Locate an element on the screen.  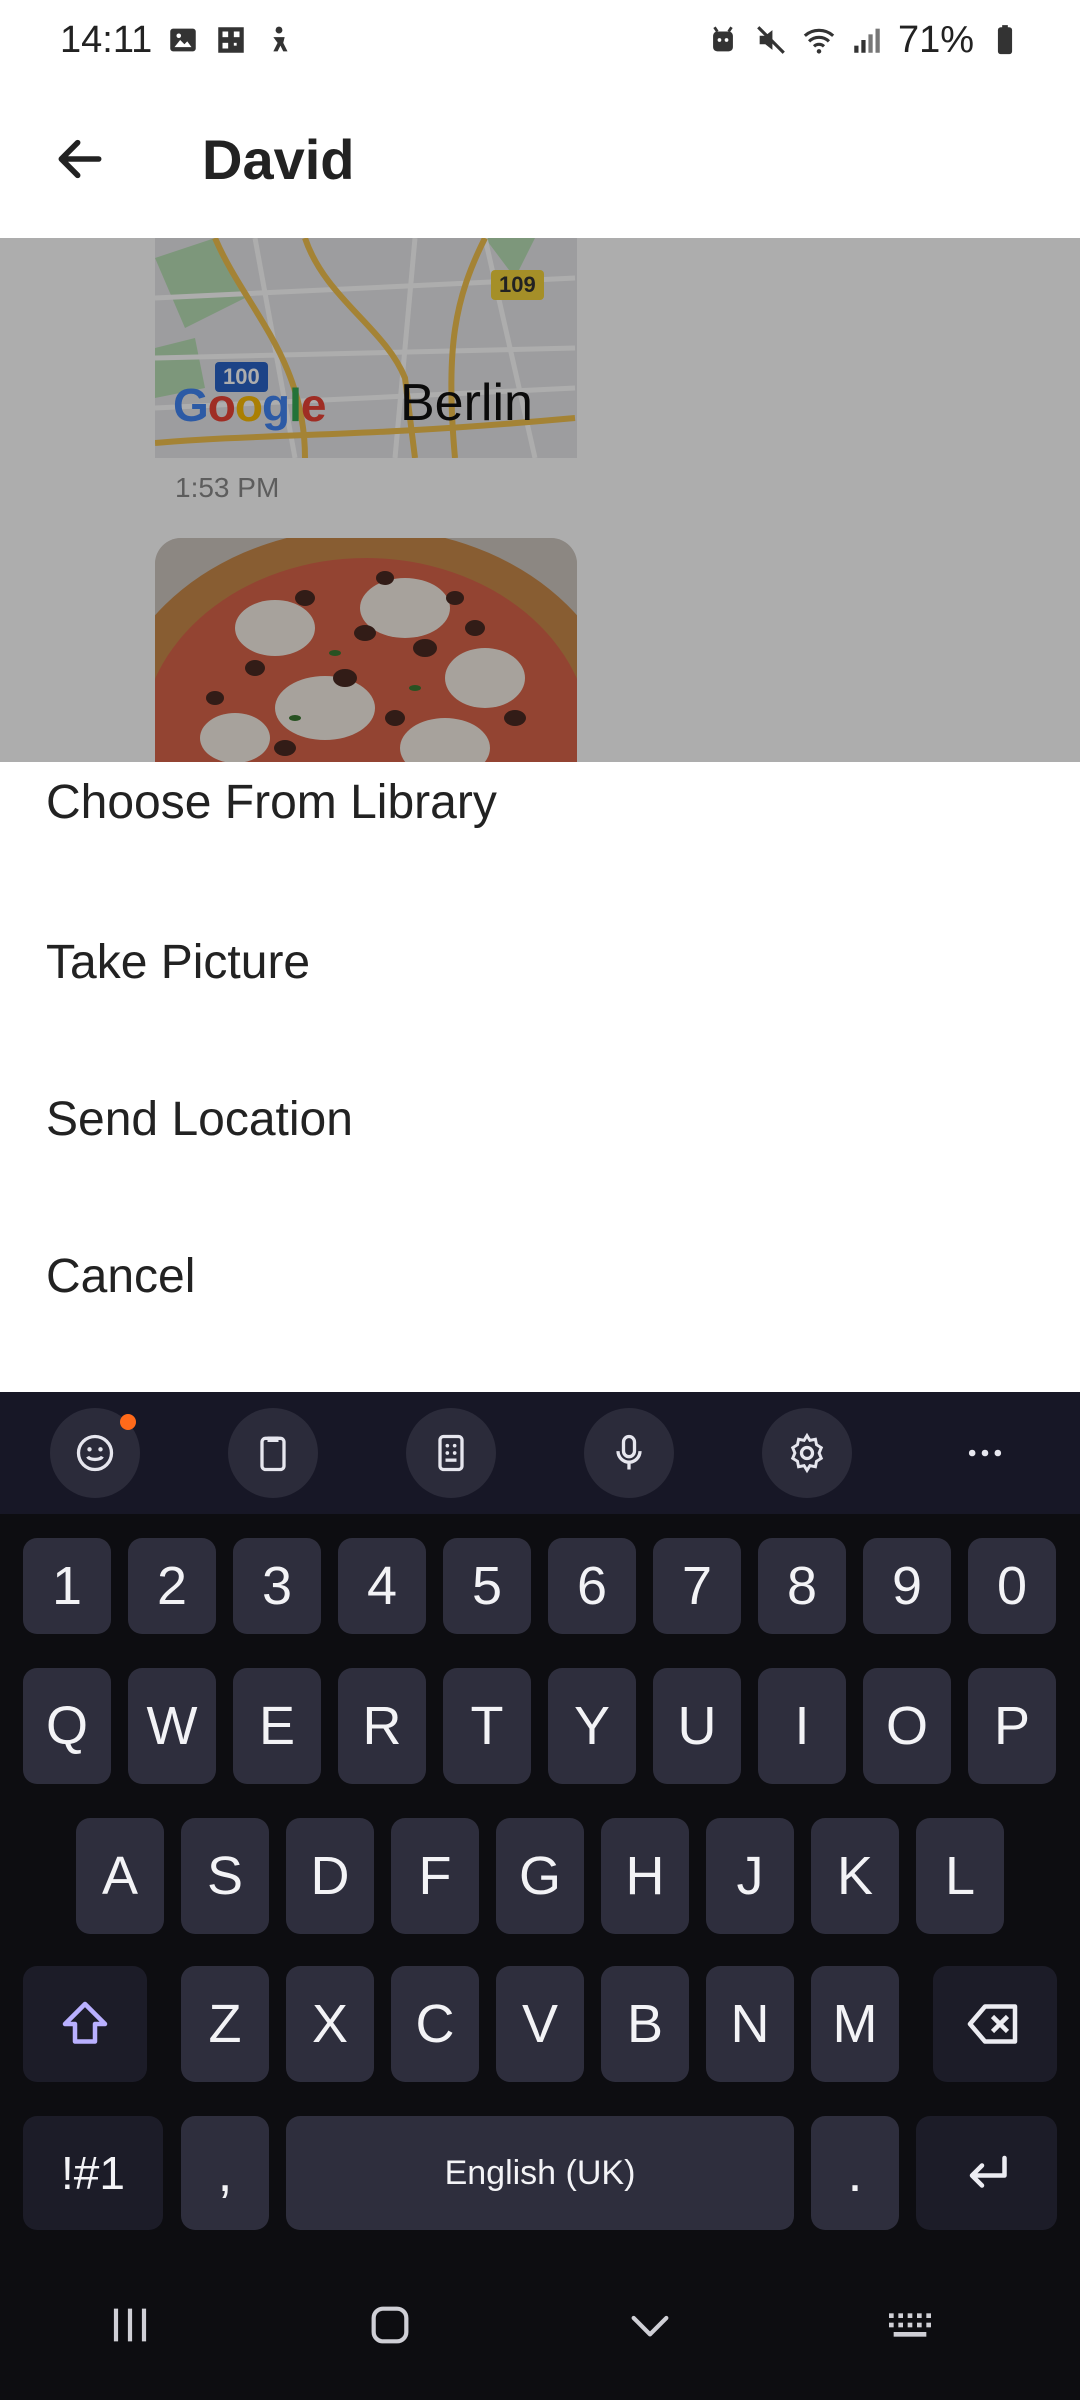
key-x: X is located at coordinates (330, 2024).